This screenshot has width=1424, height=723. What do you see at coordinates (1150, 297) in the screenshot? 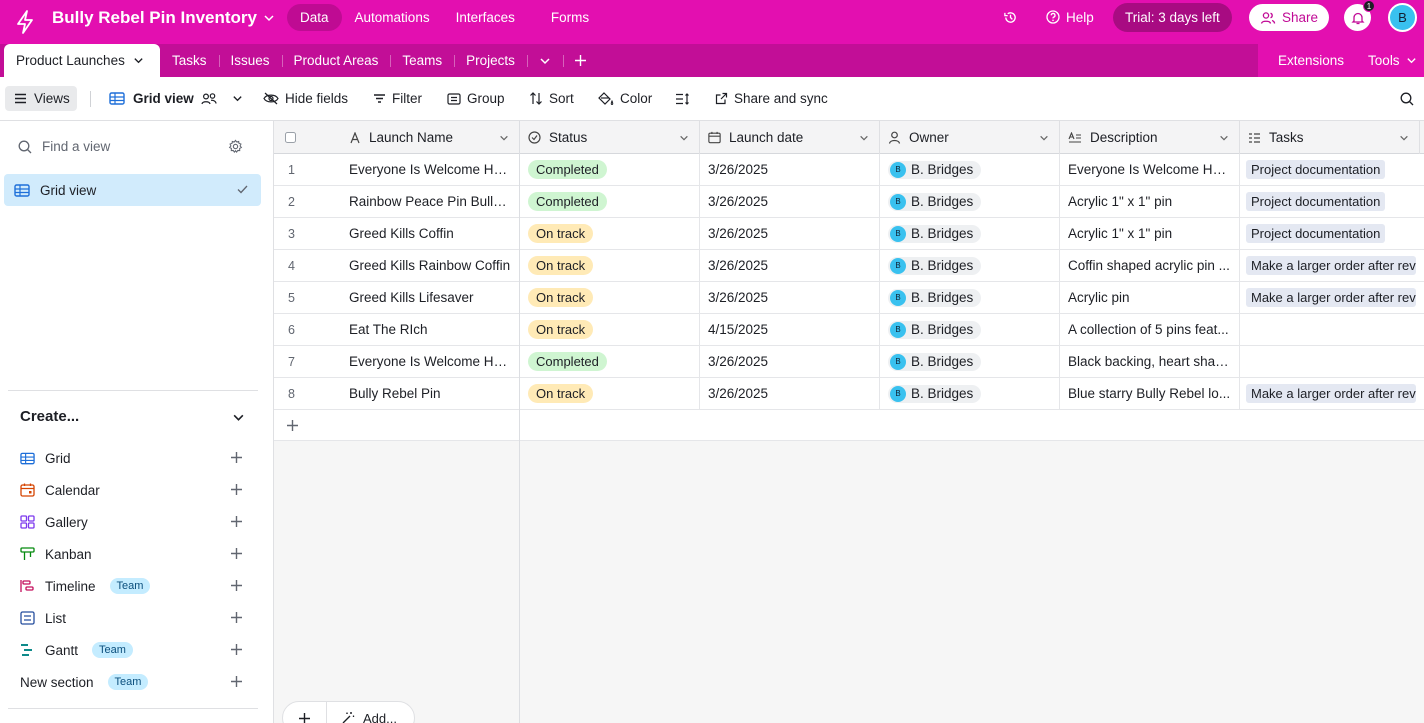
I see `cell-description: Acrylic pin` at bounding box center [1150, 297].